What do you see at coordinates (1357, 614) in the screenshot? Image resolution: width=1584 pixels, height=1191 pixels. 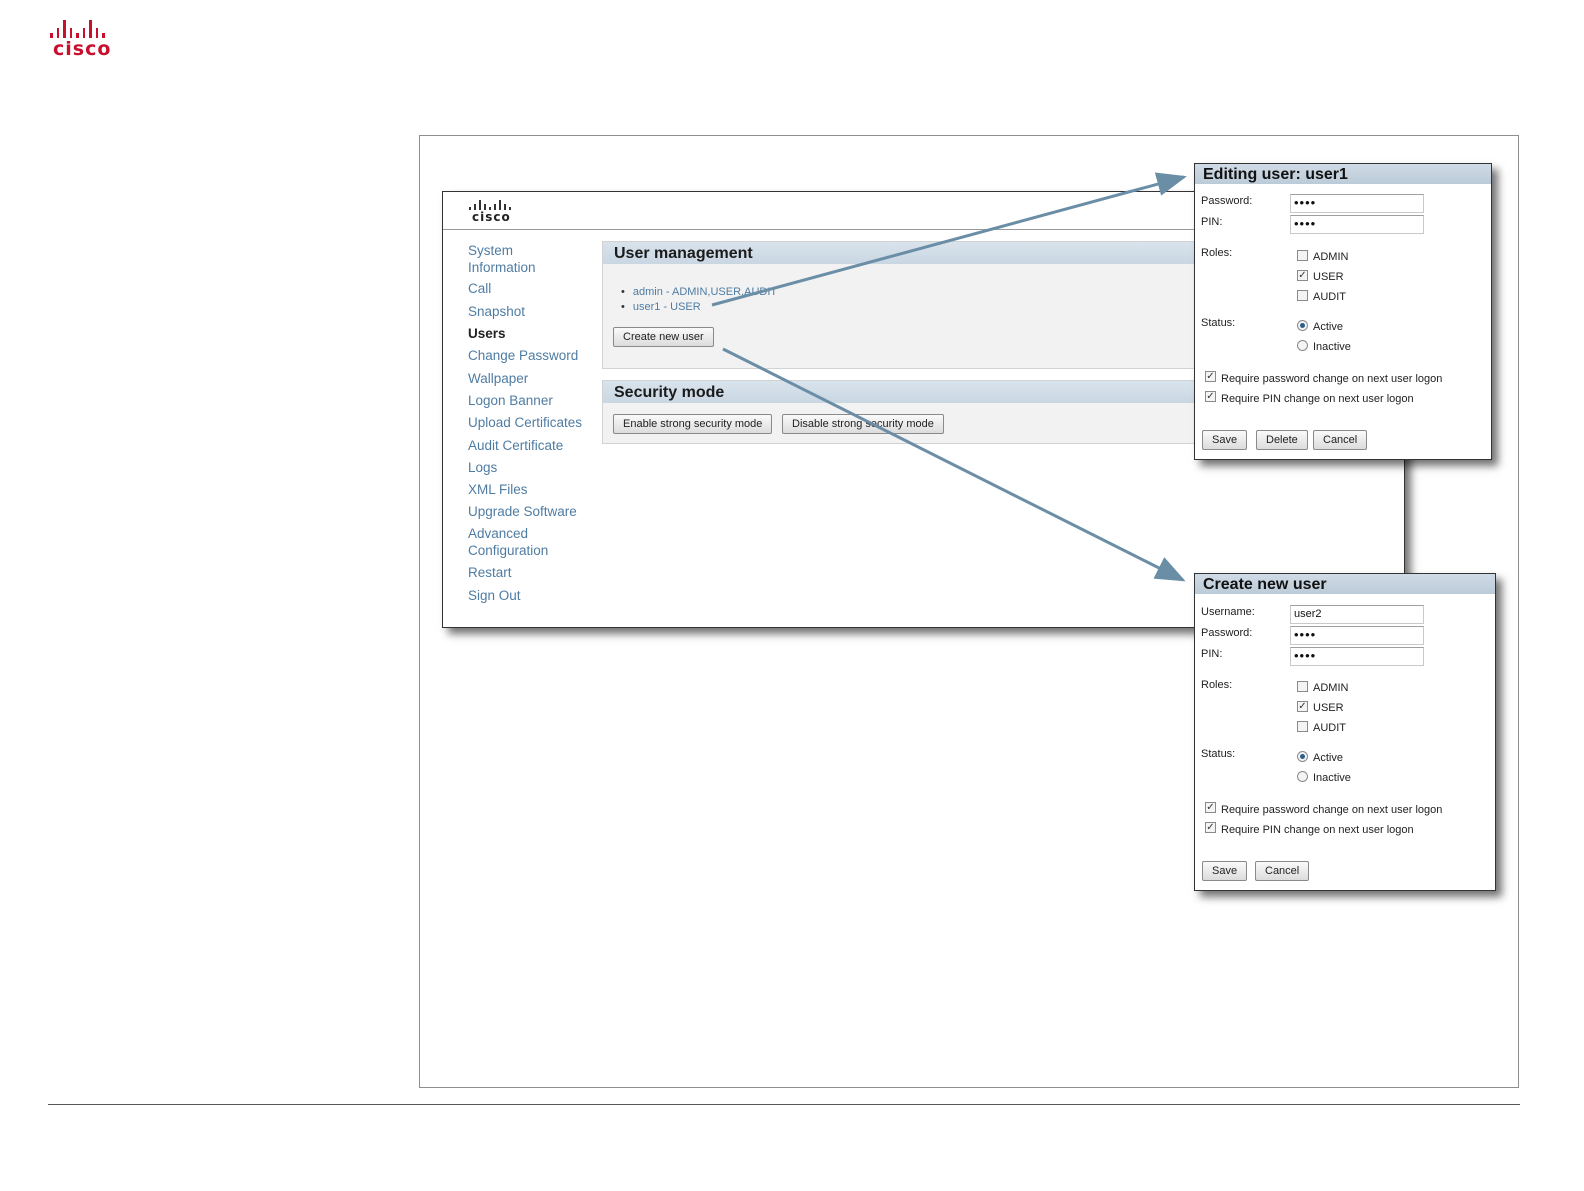 I see `username-field: user2` at bounding box center [1357, 614].